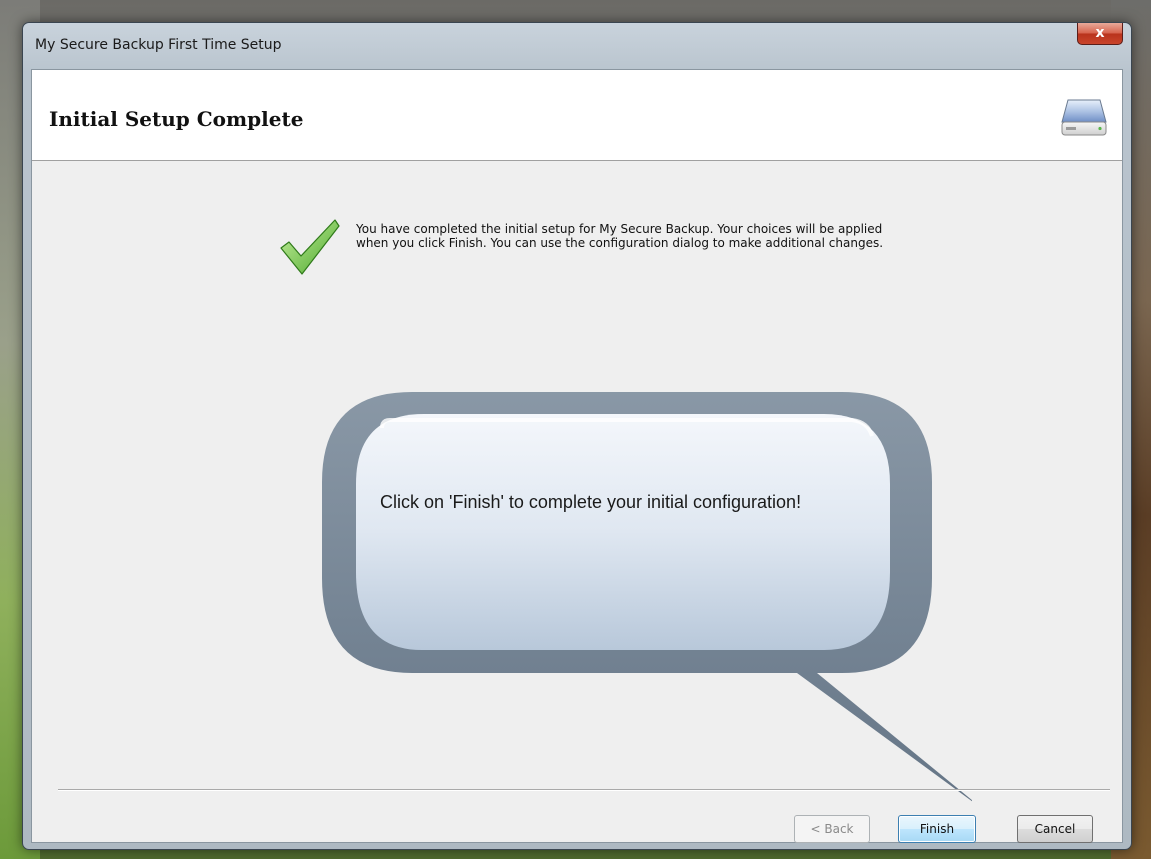 The image size is (1151, 859). I want to click on page-title: Initial Setup Complete, so click(176, 119).